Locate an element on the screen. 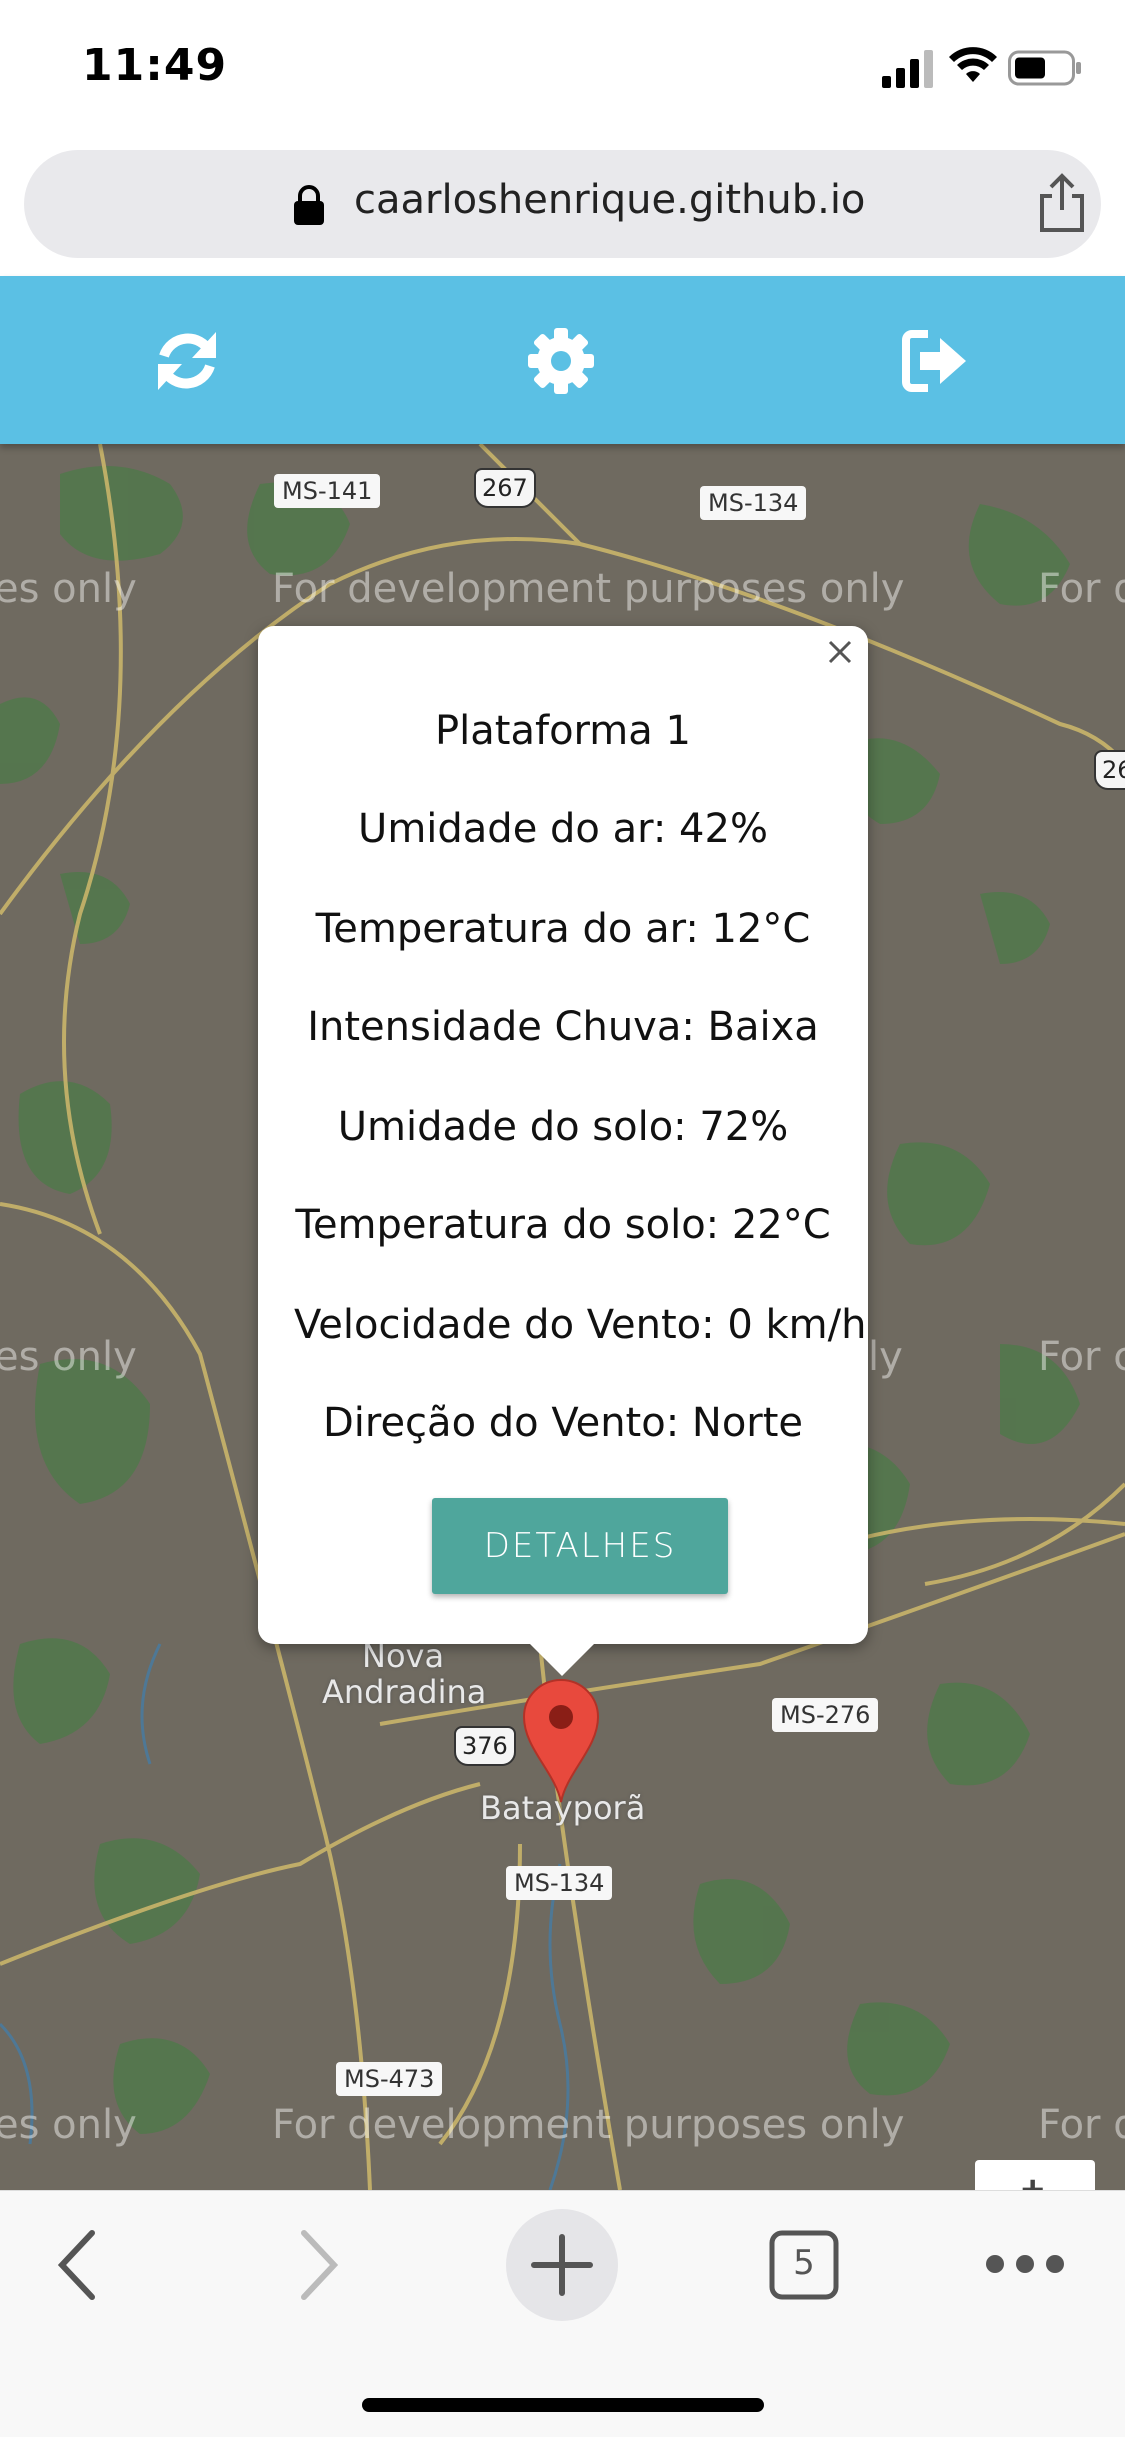 This screenshot has width=1125, height=2437. back-icon is located at coordinates (77, 2265).